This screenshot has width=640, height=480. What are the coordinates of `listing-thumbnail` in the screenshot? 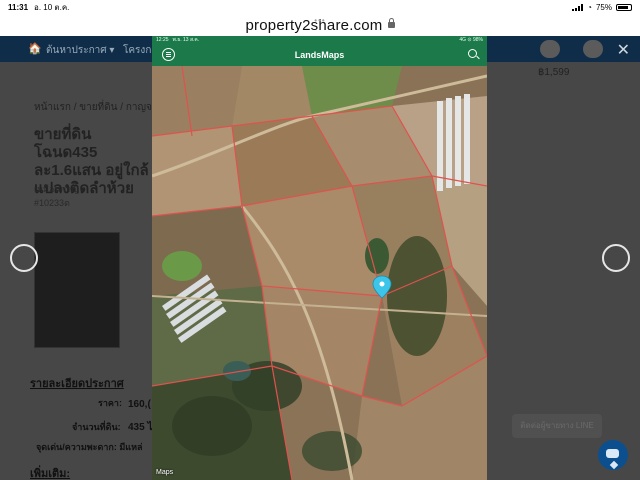 It's located at (77, 290).